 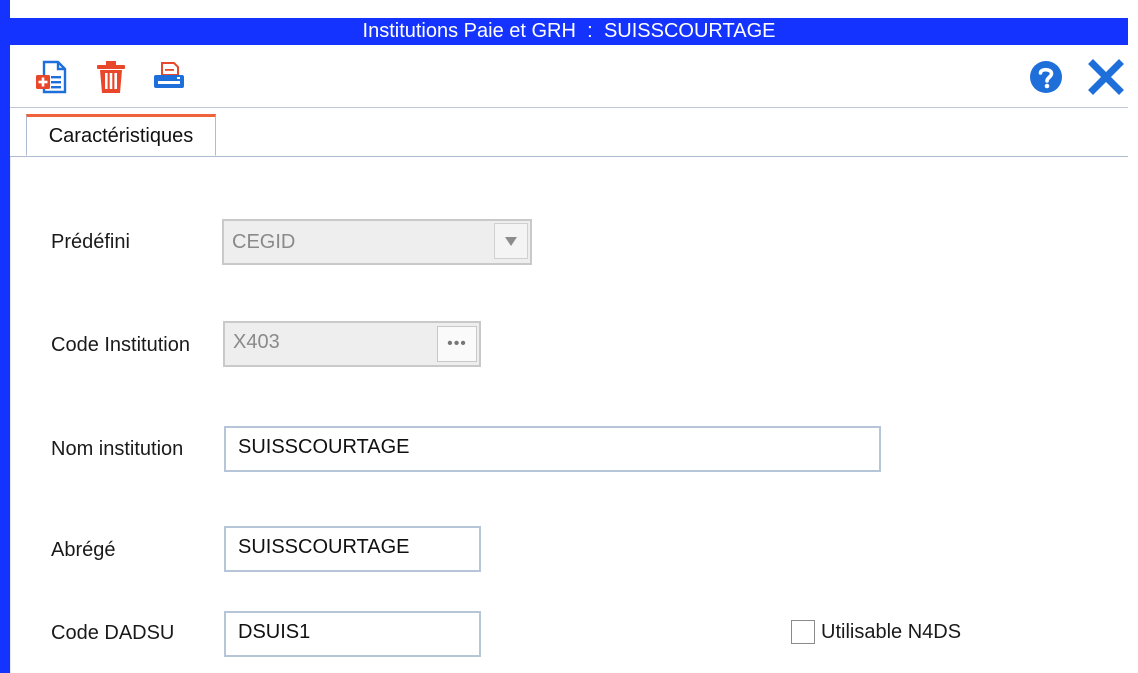 I want to click on toolbar, so click(x=569, y=76).